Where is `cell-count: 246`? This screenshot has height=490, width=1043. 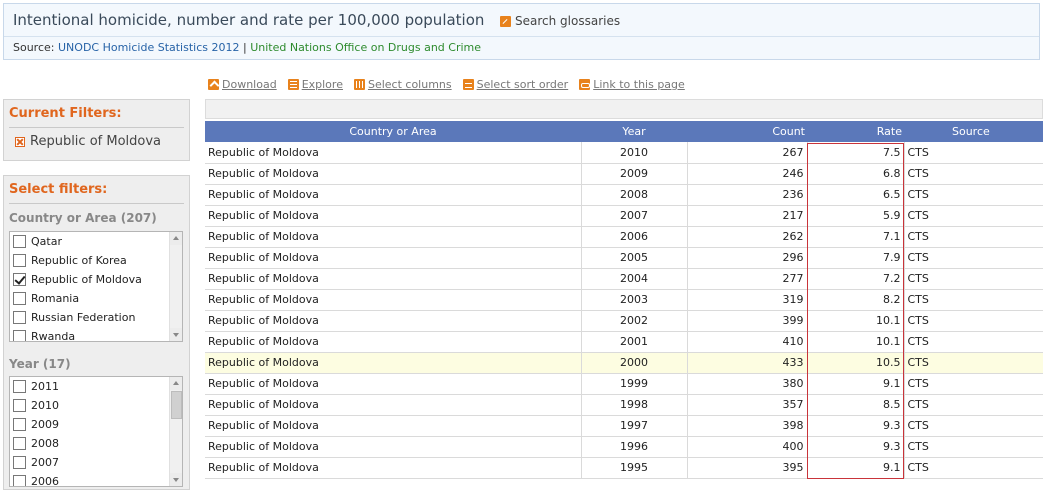
cell-count: 246 is located at coordinates (747, 174).